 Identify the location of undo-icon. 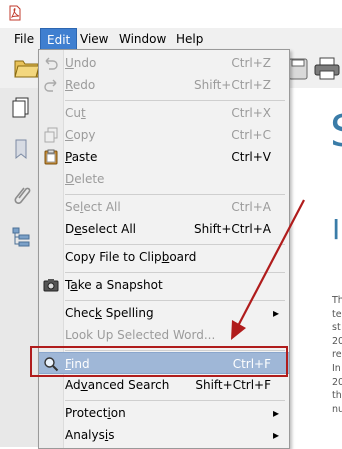
(51, 63).